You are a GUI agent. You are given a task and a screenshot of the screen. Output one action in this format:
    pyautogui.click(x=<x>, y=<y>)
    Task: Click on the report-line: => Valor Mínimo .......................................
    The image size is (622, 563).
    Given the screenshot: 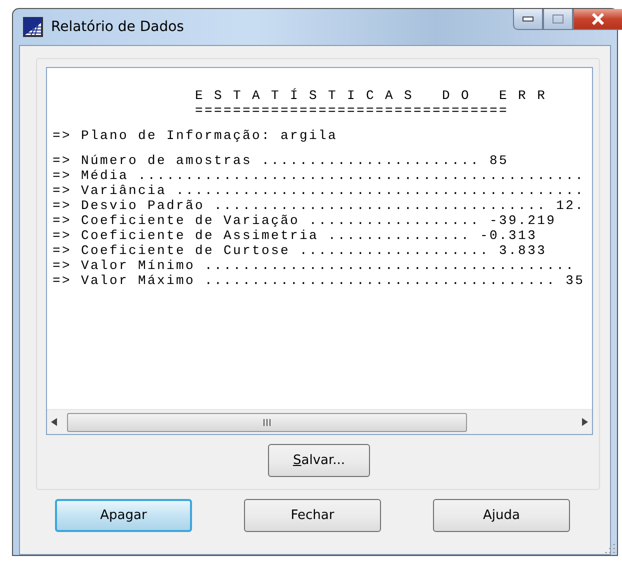 What is the action you would take?
    pyautogui.click(x=314, y=265)
    